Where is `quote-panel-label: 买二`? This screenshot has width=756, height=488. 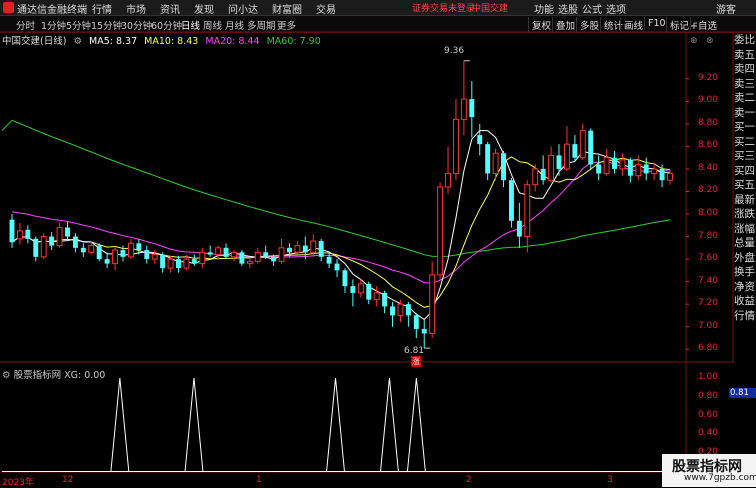 quote-panel-label: 买二 is located at coordinates (744, 141).